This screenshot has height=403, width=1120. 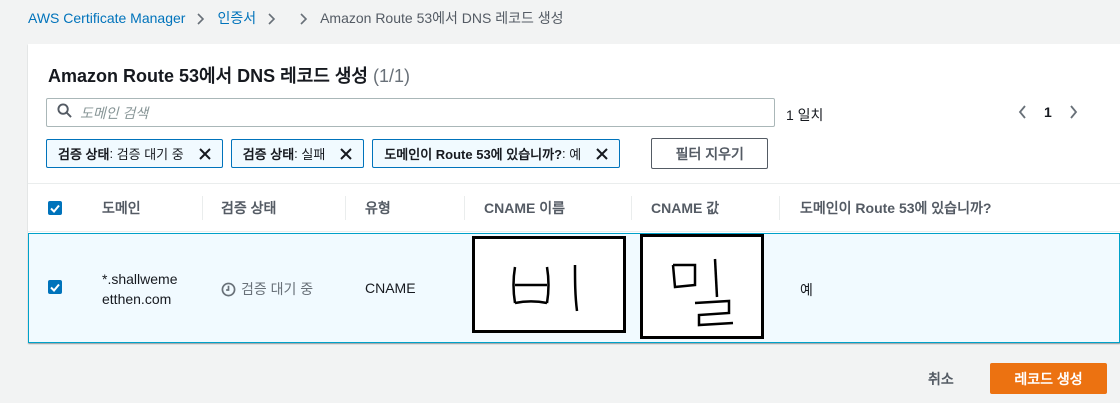 What do you see at coordinates (806, 290) in the screenshot?
I see `in-route53-cell: 예` at bounding box center [806, 290].